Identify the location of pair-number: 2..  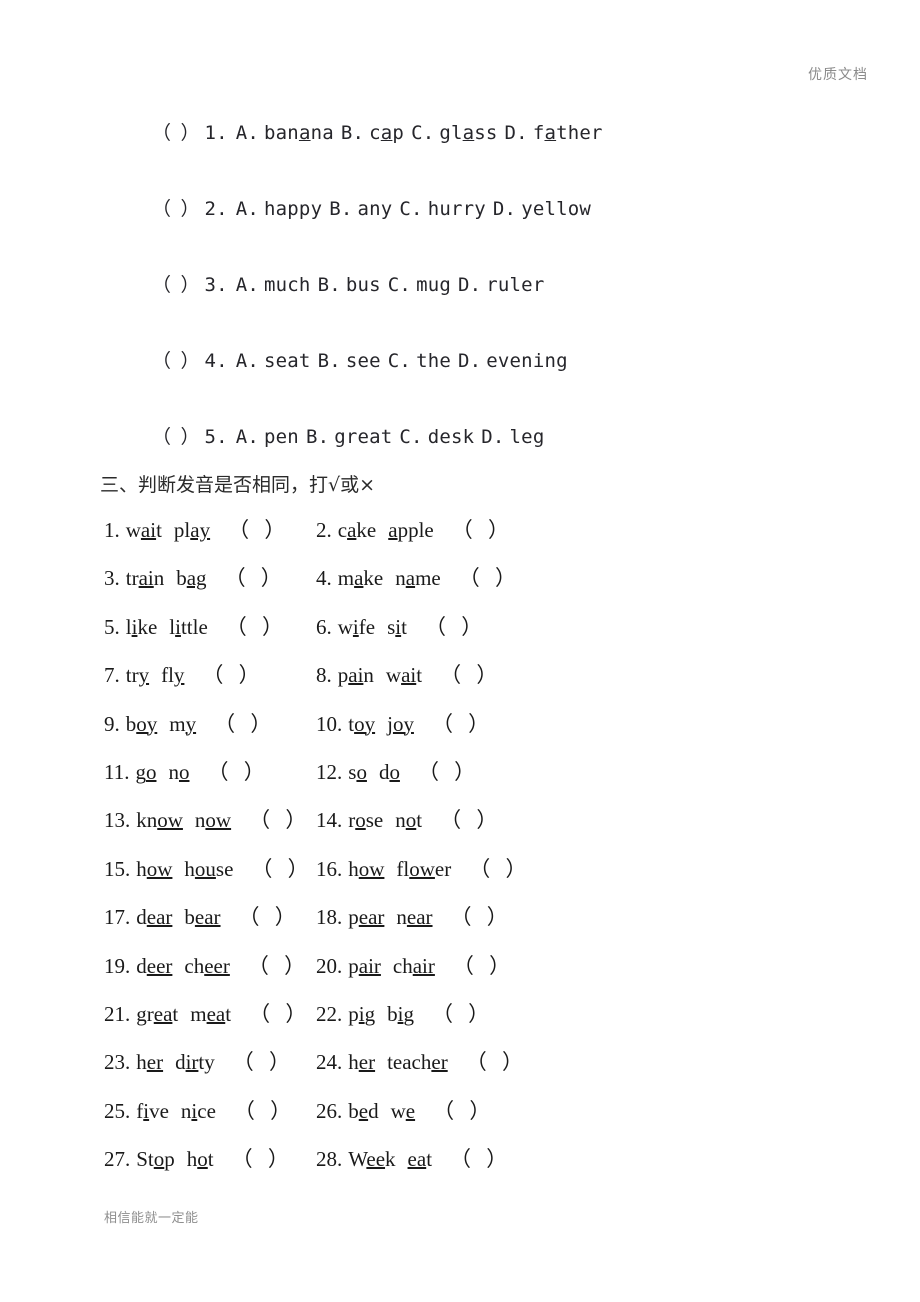
(324, 530).